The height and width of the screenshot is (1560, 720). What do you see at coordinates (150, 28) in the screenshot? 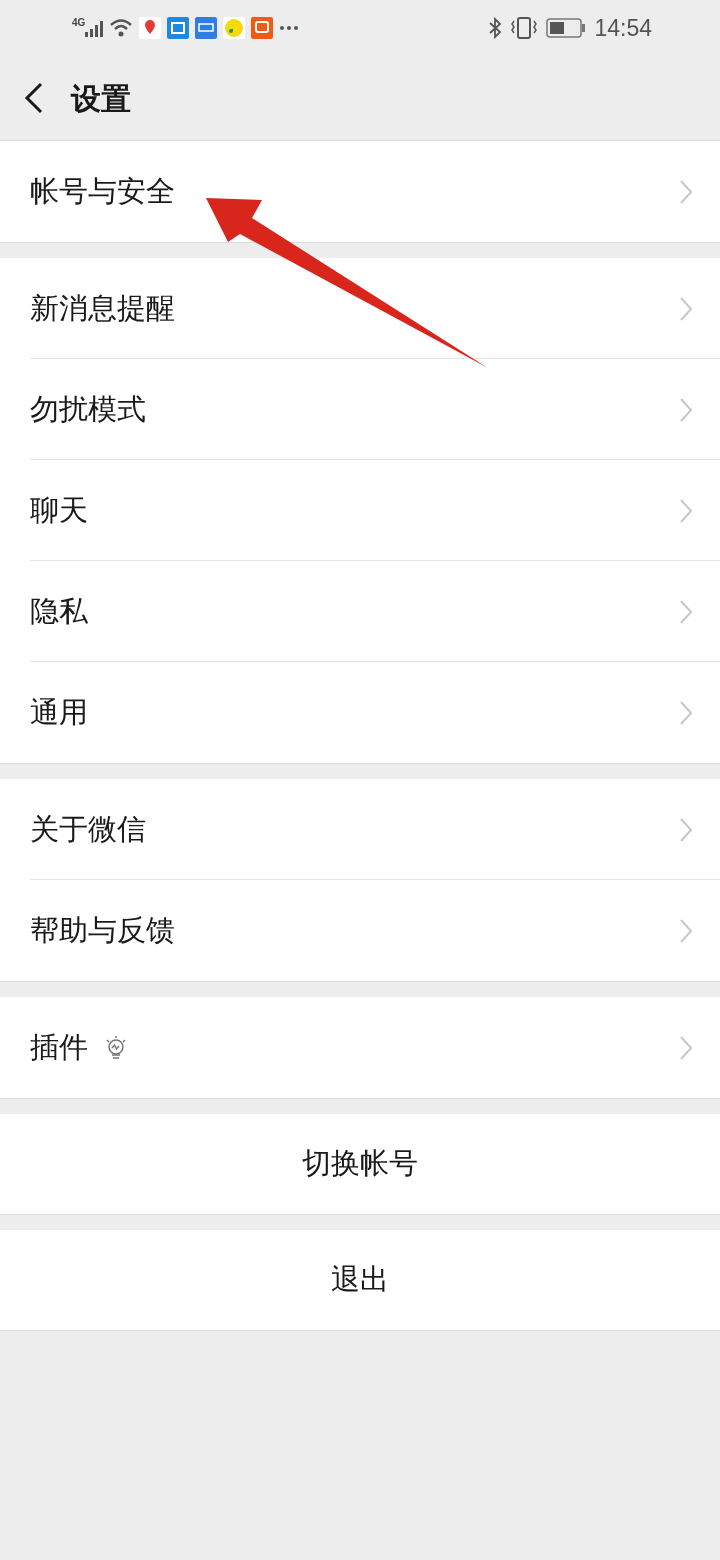
I see `map-pin-icon` at bounding box center [150, 28].